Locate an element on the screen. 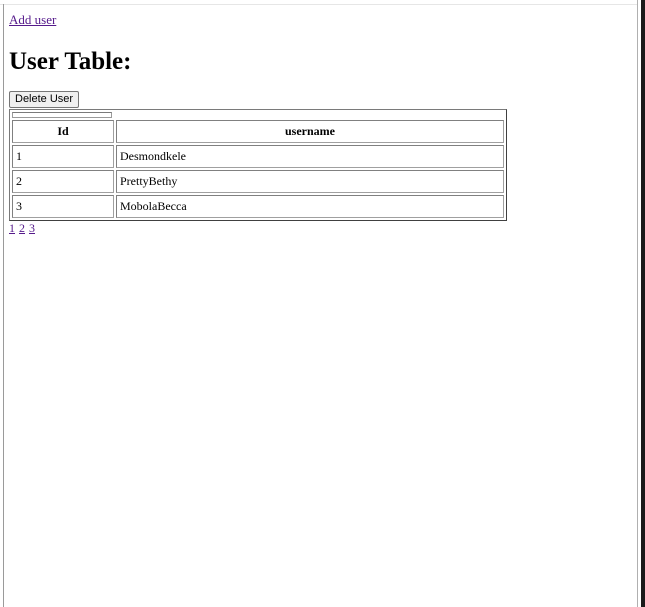 The height and width of the screenshot is (607, 645). table-filter-cell is located at coordinates (258, 115).